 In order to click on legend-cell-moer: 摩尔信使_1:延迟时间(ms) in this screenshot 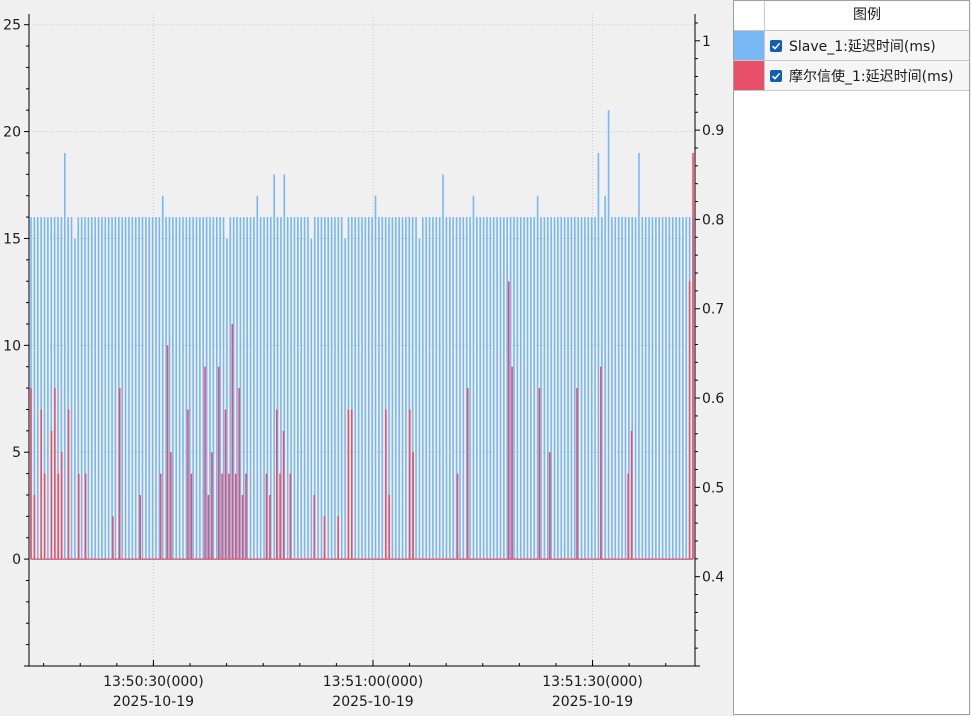, I will do `click(867, 75)`.